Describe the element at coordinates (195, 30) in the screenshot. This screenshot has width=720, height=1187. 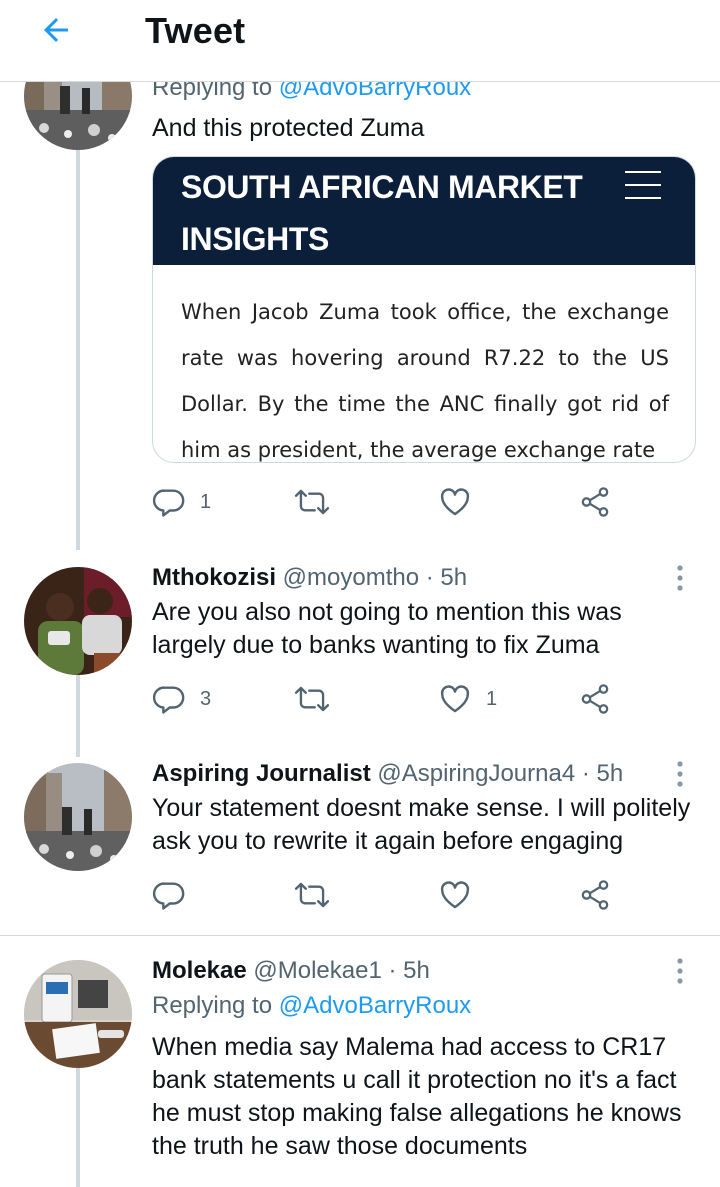
I see `page-title: Tweet` at that location.